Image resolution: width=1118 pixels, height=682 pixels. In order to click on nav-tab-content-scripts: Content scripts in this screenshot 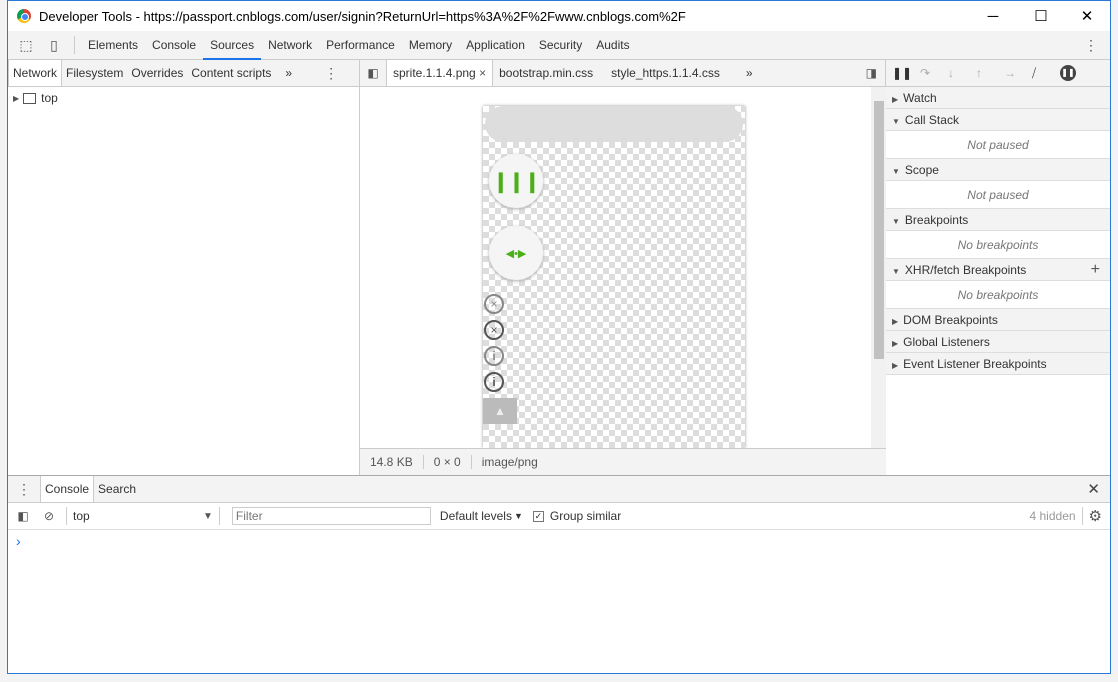, I will do `click(231, 73)`.